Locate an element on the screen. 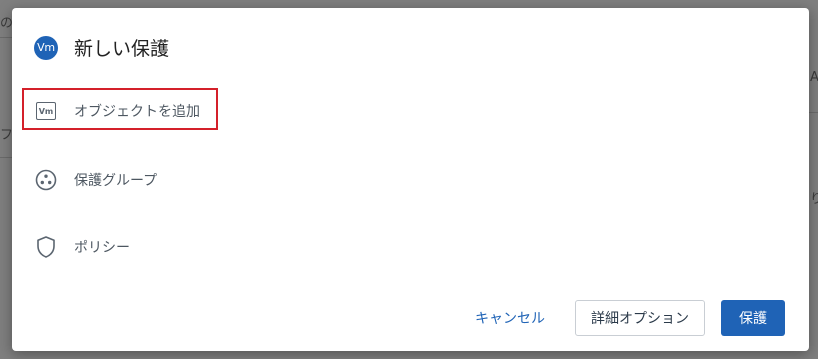 Image resolution: width=818 pixels, height=359 pixels. option-policy: ポリシー is located at coordinates (82, 247).